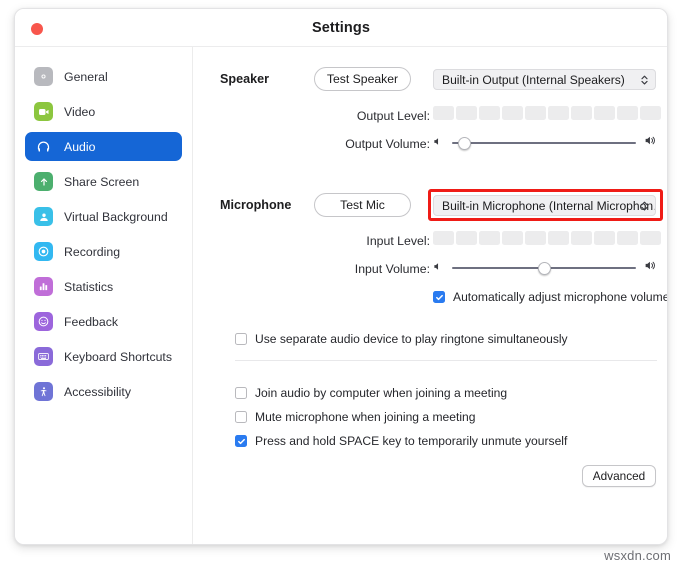 The width and height of the screenshot is (680, 566). What do you see at coordinates (43, 111) in the screenshot?
I see `video-camera-icon` at bounding box center [43, 111].